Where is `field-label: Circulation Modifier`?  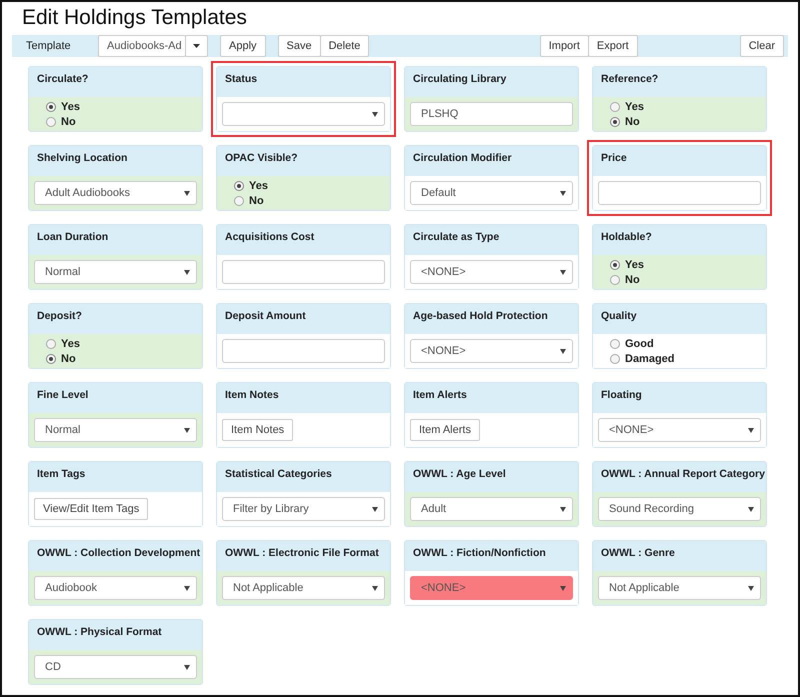
field-label: Circulation Modifier is located at coordinates (462, 158).